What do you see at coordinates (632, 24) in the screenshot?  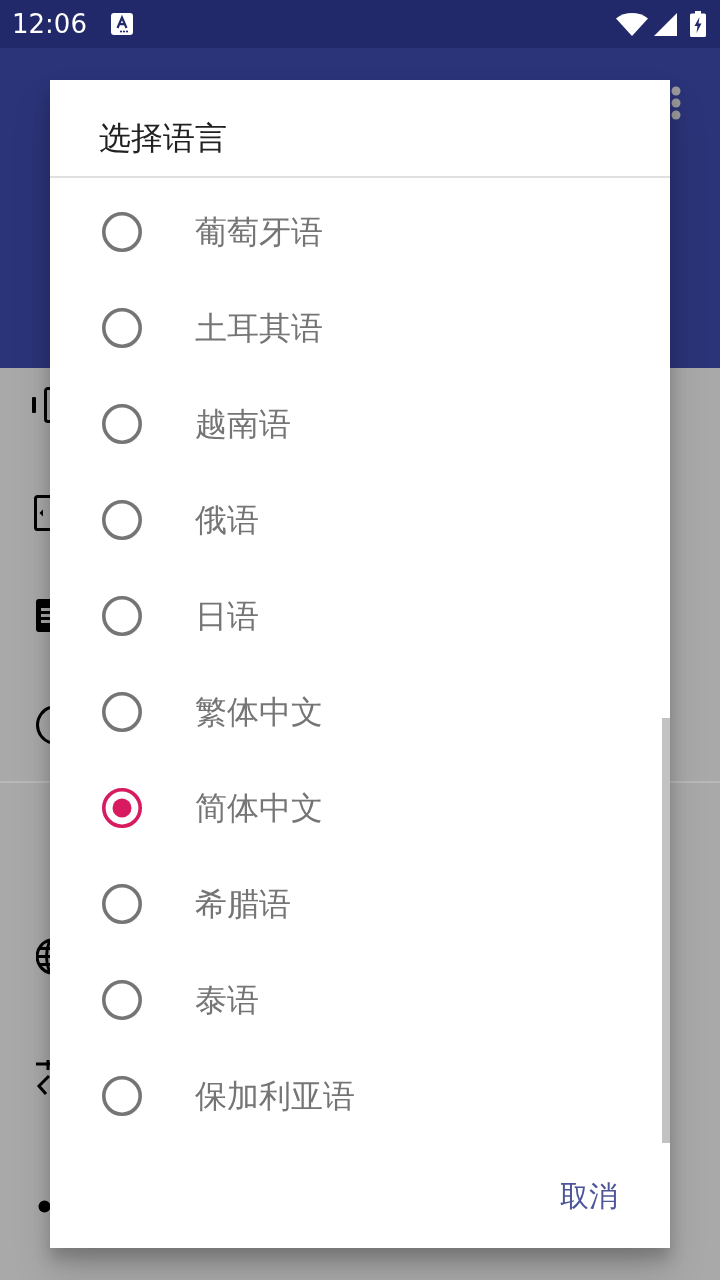 I see `wifi-icon` at bounding box center [632, 24].